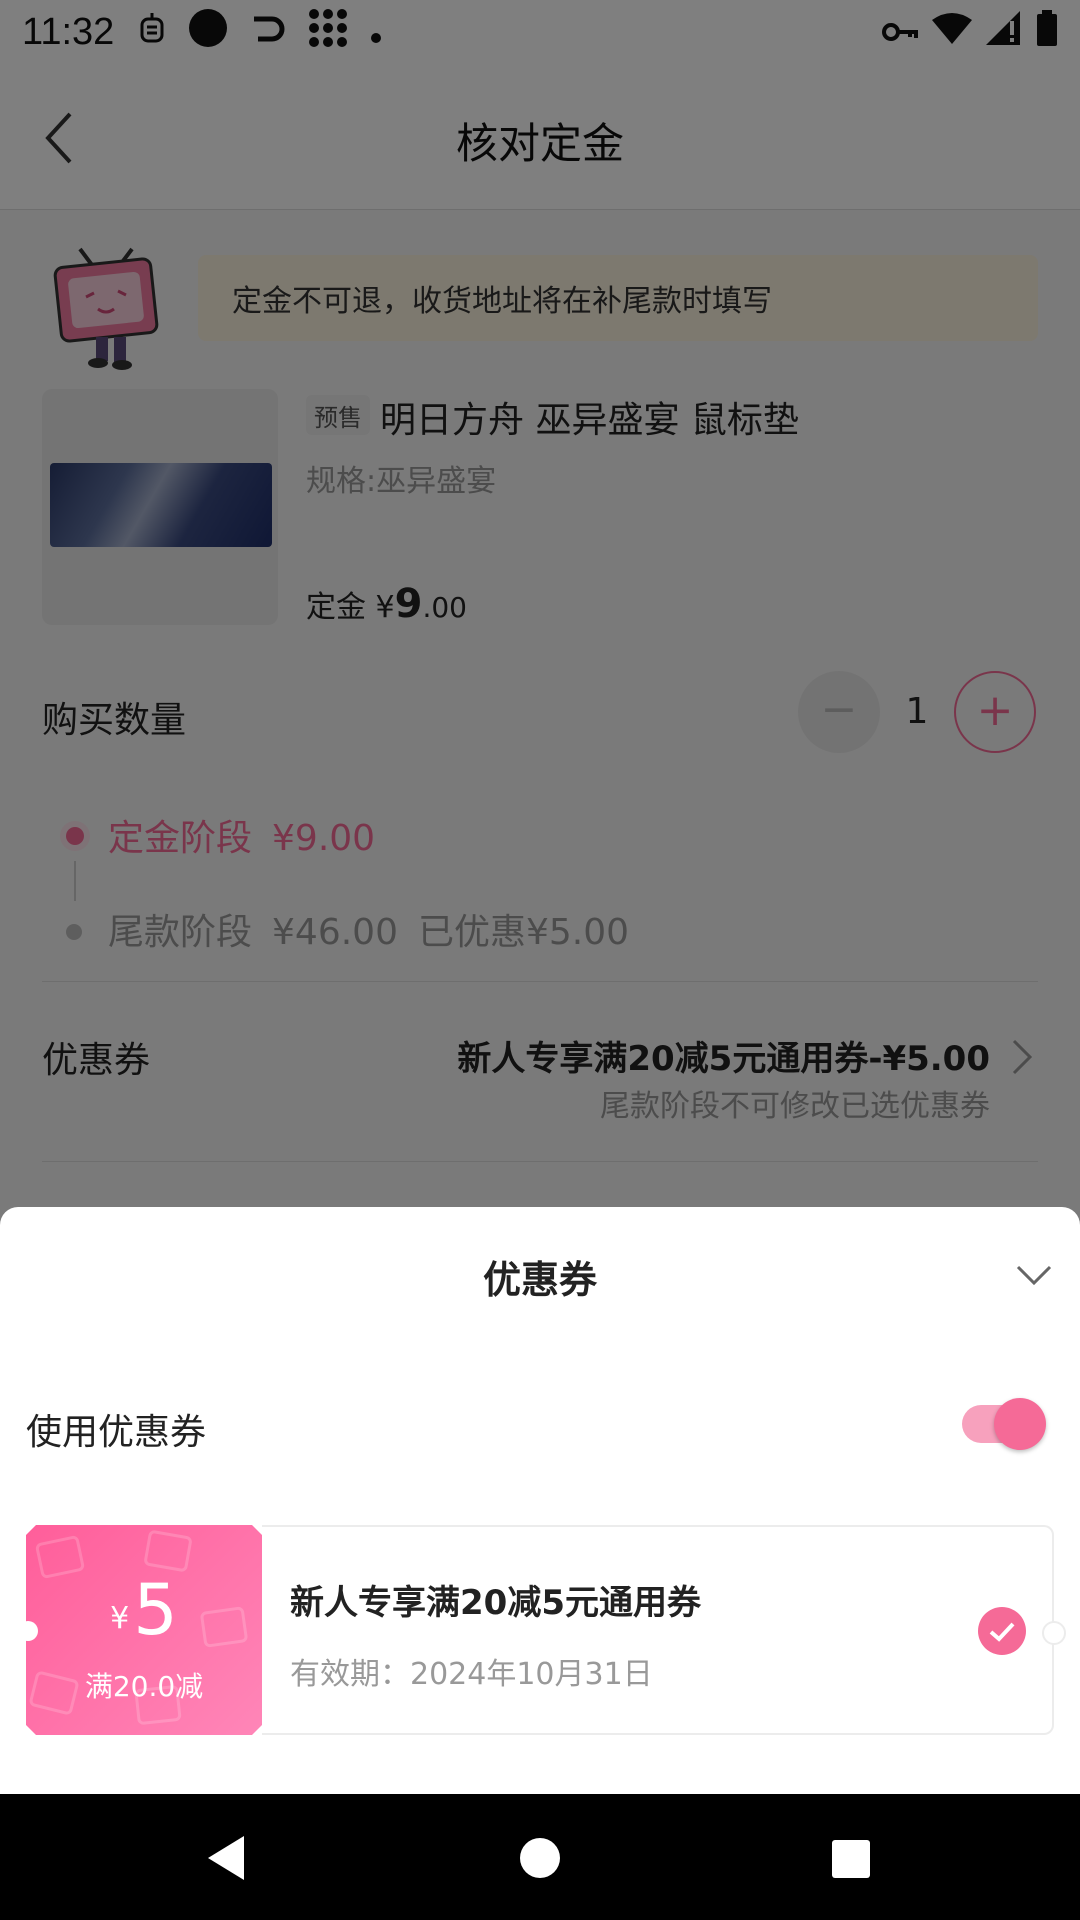  I want to click on system-navigation-bar, so click(540, 1857).